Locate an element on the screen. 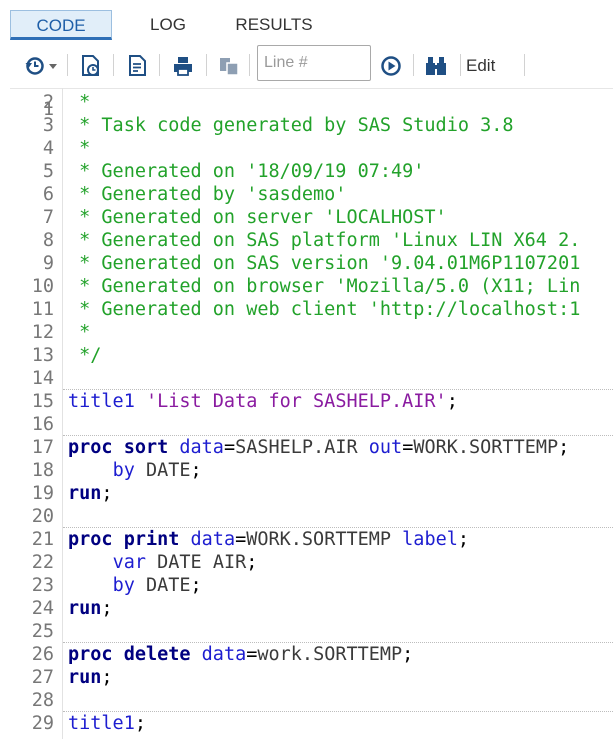 The height and width of the screenshot is (739, 613). snippets-icon is located at coordinates (436, 66).